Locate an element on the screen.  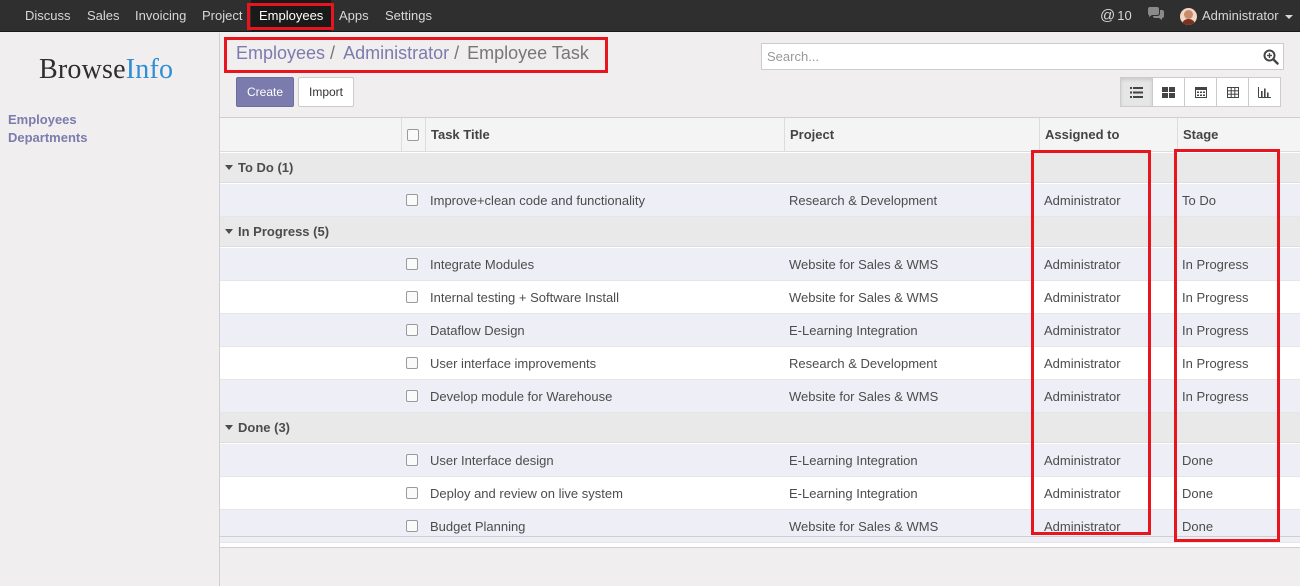
mentions-indicator: @10 is located at coordinates (1116, 16).